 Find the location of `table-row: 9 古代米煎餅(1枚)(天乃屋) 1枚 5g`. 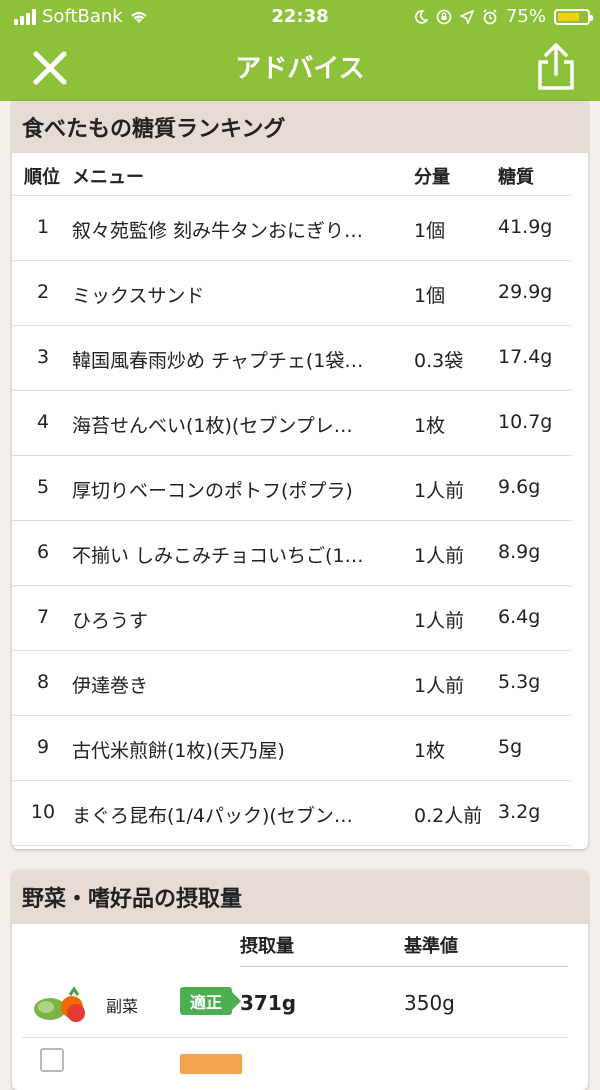

table-row: 9 古代米煎餅(1枚)(天乃屋) 1枚 5g is located at coordinates (292, 748).